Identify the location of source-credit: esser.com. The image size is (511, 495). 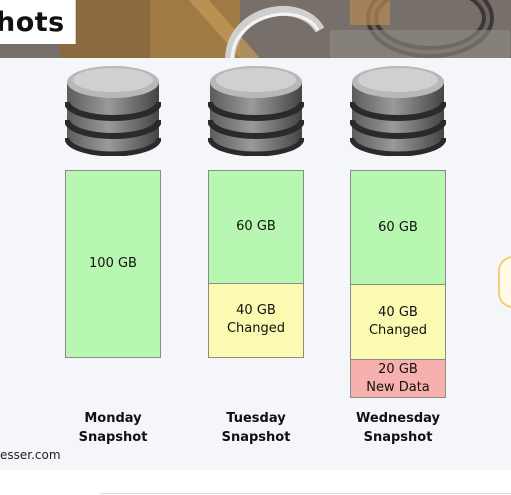
(30, 455).